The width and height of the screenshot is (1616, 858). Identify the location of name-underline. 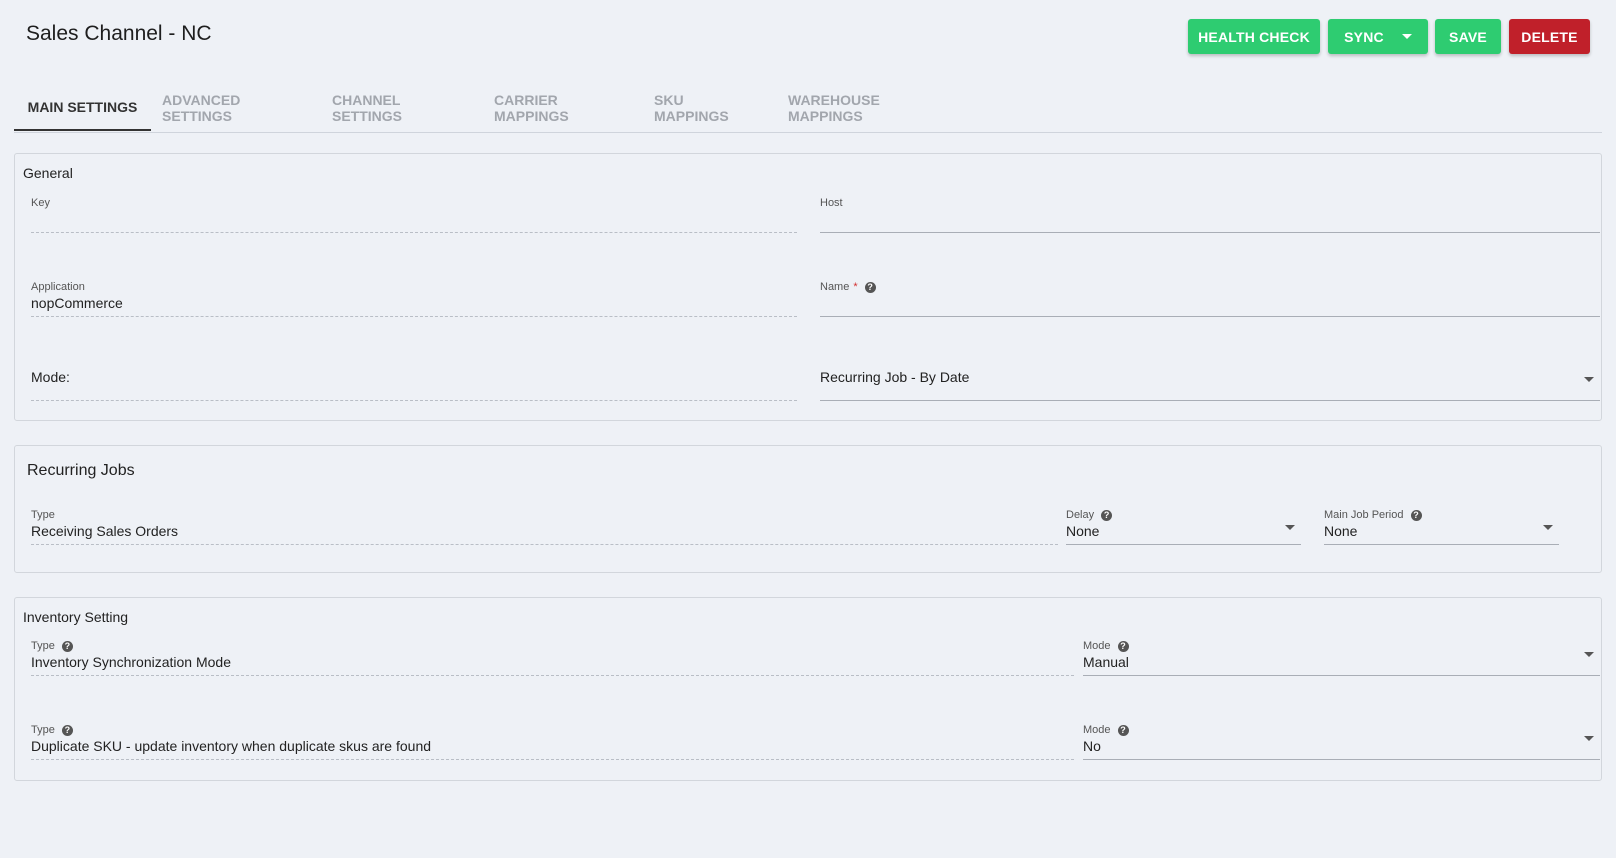
(1210, 316).